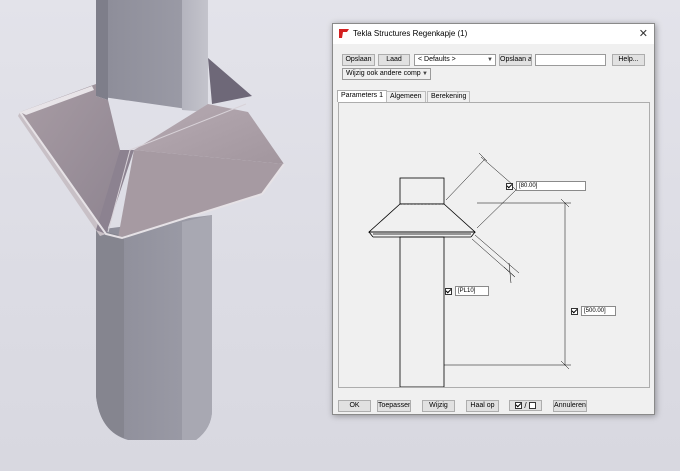 Image resolution: width=680 pixels, height=471 pixels. I want to click on modify-mode-select: Wijzig ook andere comp ▼, so click(386, 74).